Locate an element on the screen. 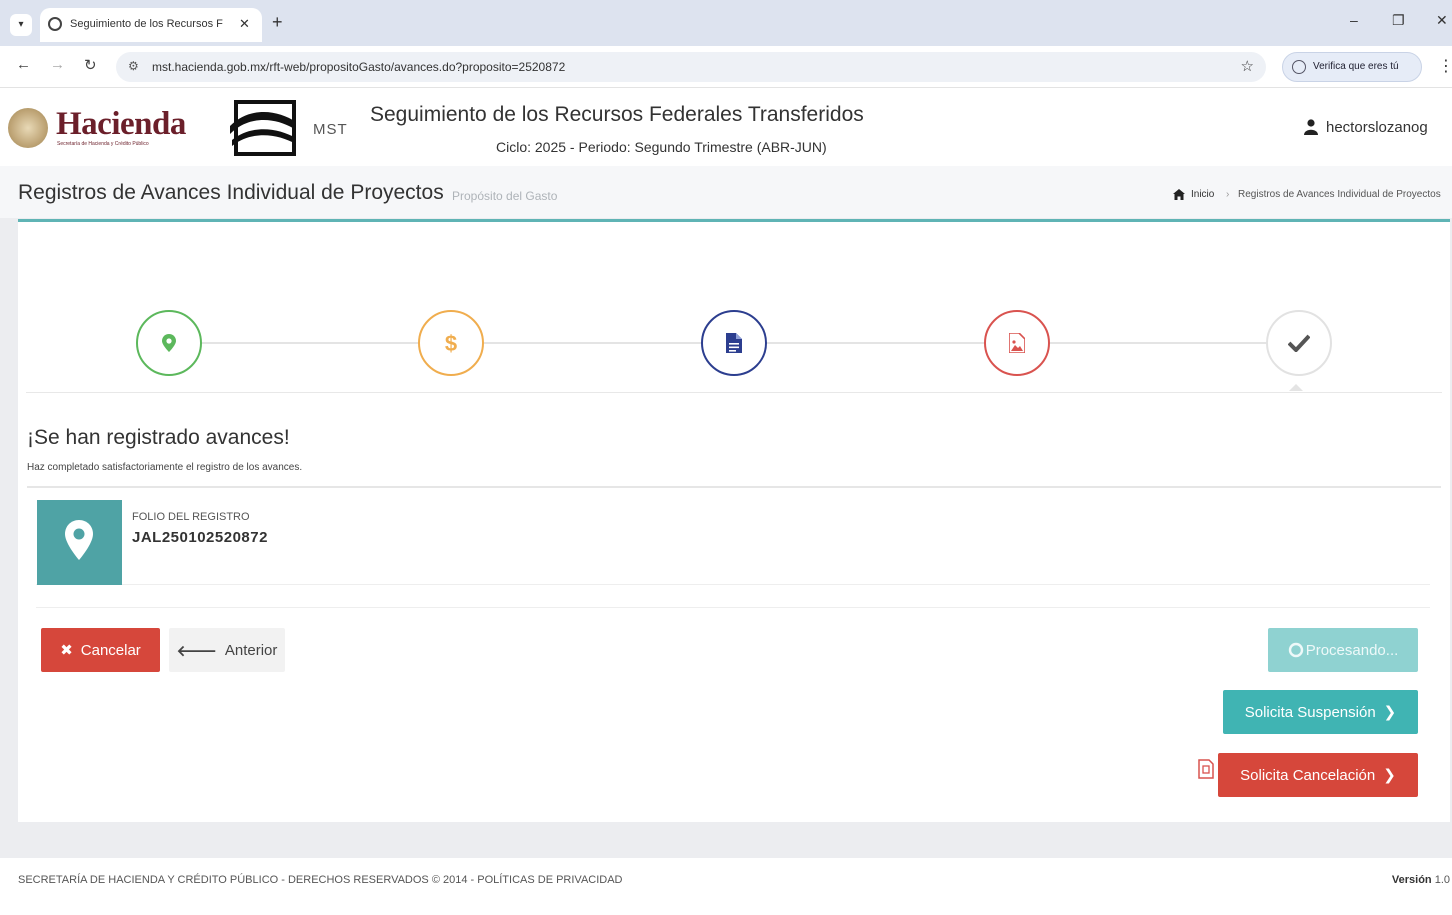  forward-icon: → is located at coordinates (57, 64).